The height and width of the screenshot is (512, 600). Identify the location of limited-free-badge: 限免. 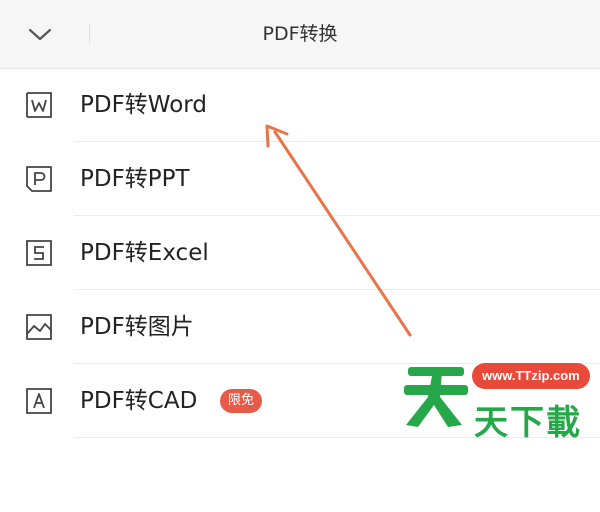
(241, 401).